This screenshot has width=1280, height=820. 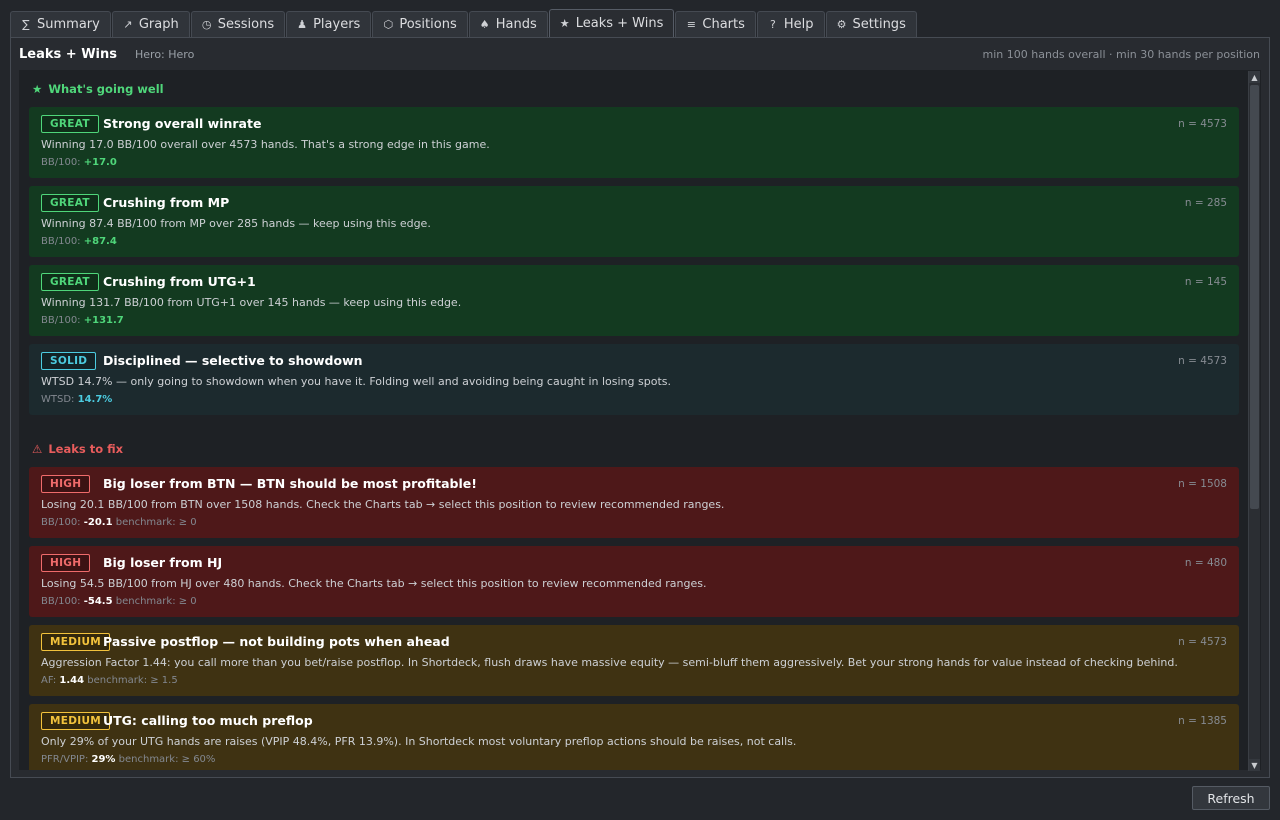 I want to click on vertical-scrollbar: ▲ ▼, so click(x=1254, y=421).